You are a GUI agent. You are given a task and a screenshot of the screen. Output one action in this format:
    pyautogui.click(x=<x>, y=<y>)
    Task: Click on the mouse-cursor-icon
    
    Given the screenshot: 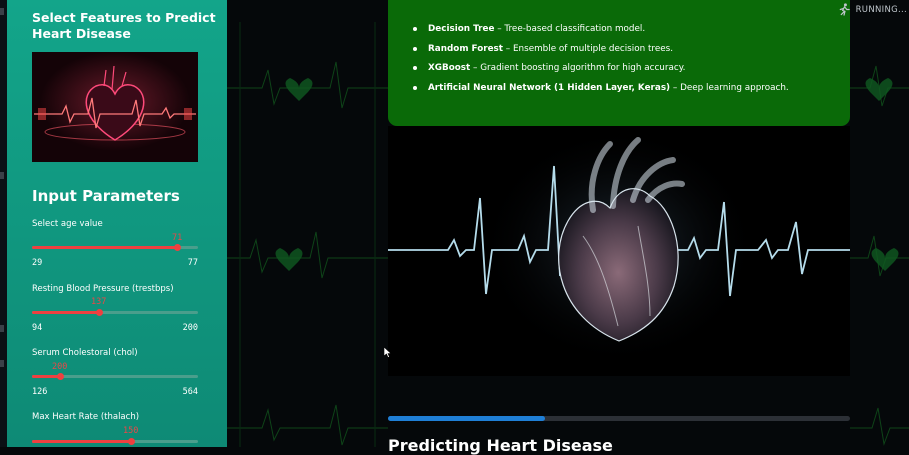 What is the action you would take?
    pyautogui.click(x=388, y=352)
    